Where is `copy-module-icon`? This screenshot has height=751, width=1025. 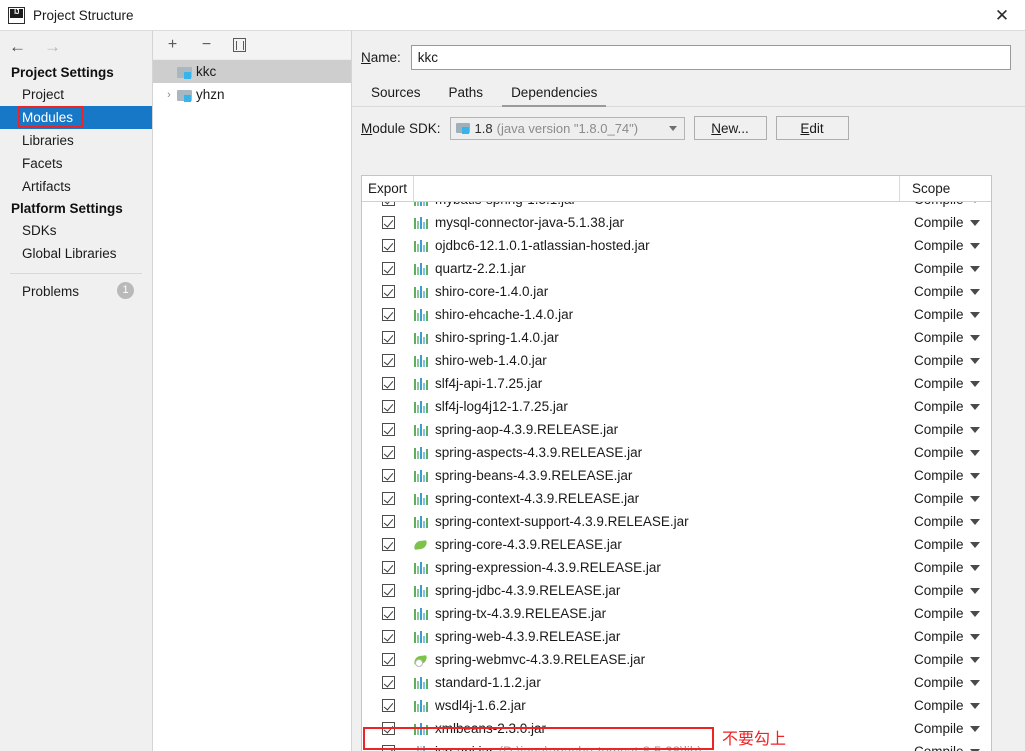
copy-module-icon is located at coordinates (239, 45).